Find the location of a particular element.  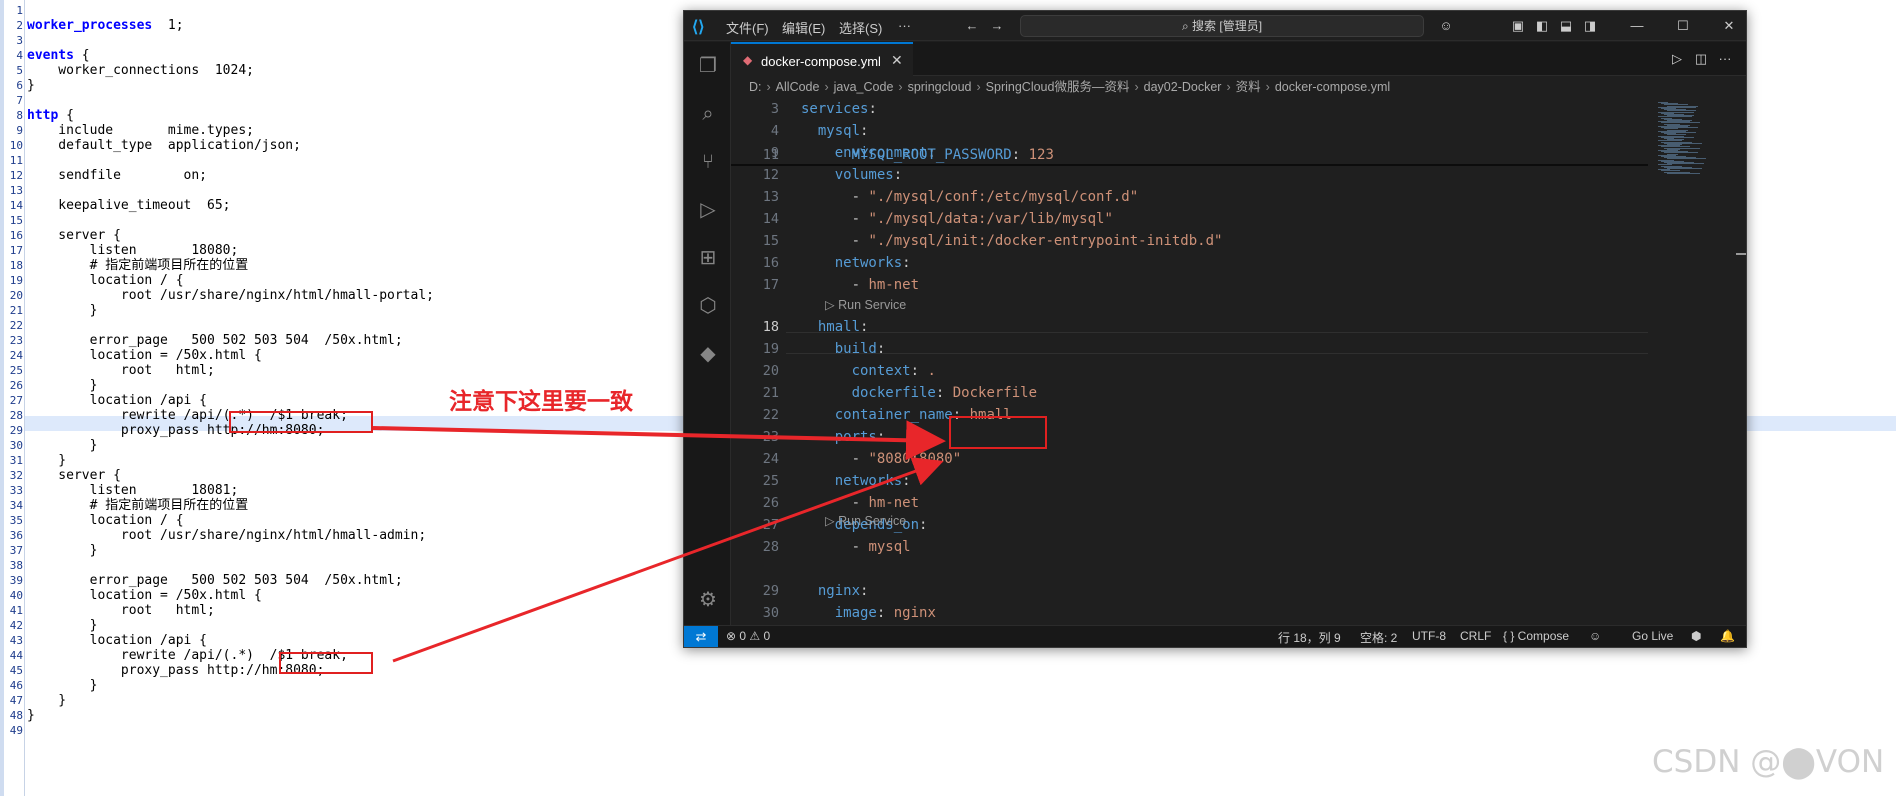

minimap is located at coordinates (1697, 361).